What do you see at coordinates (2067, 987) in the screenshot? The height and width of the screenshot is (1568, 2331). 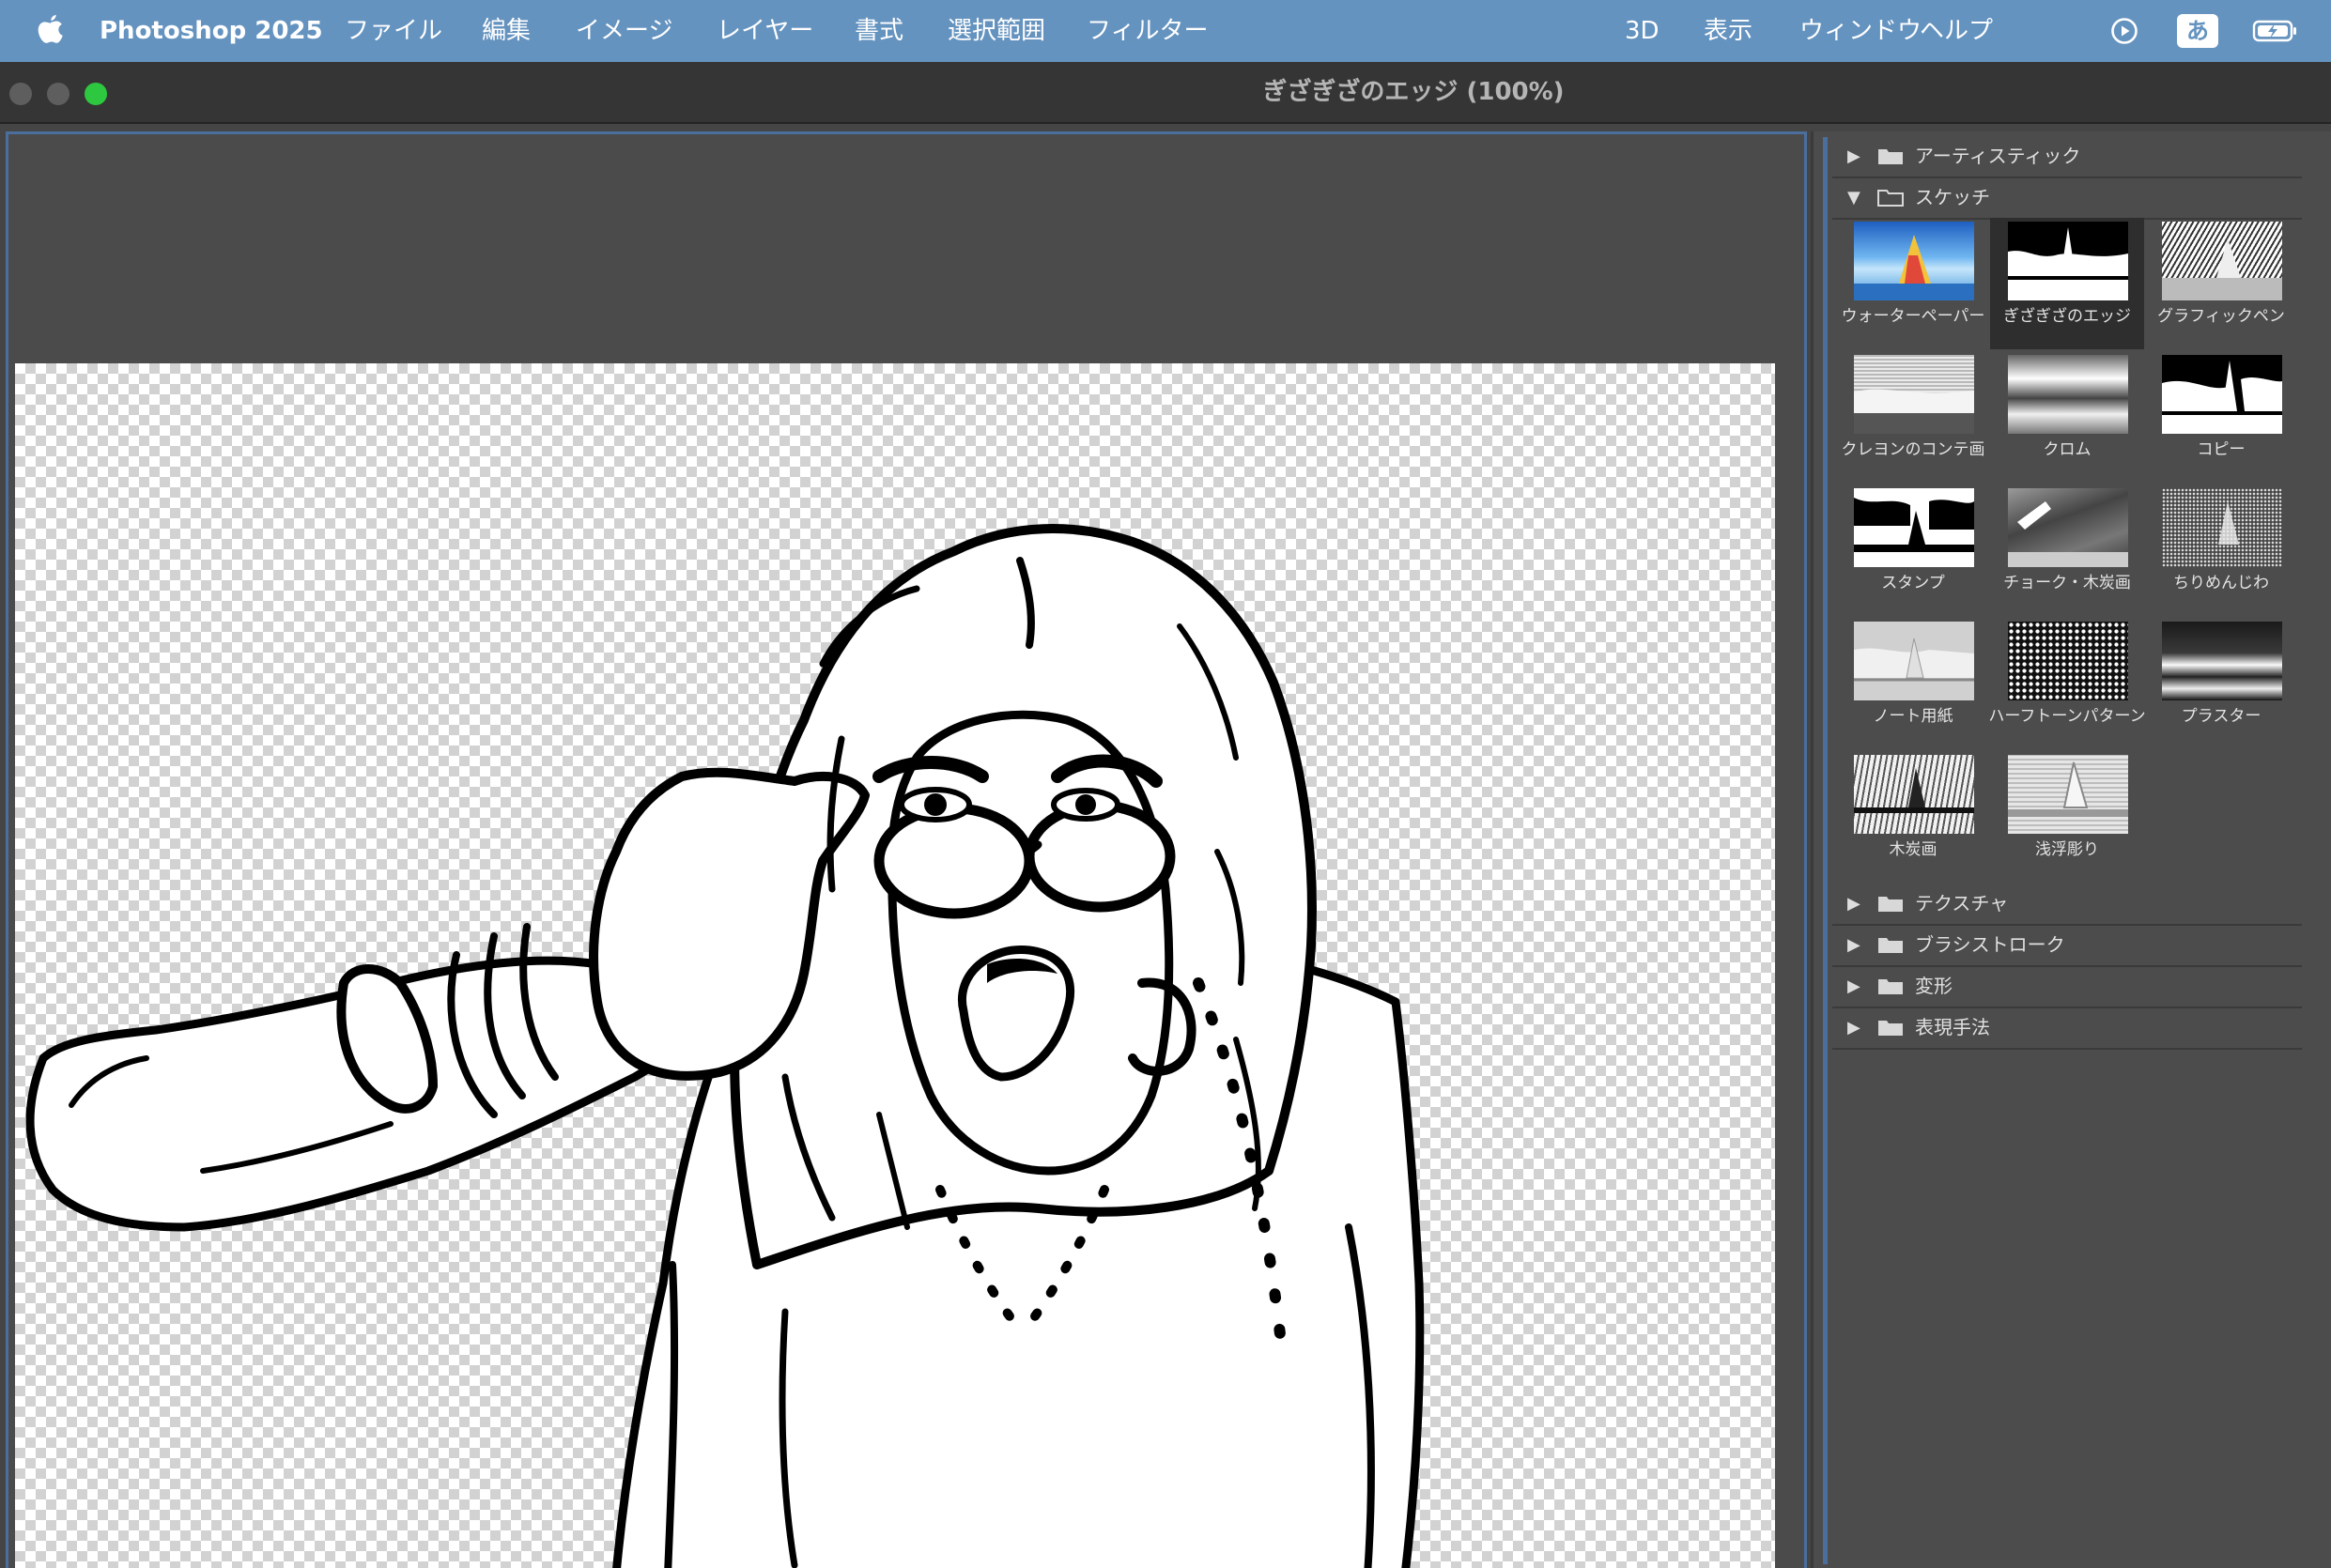 I see `category-distort: ▶ 変形` at bounding box center [2067, 987].